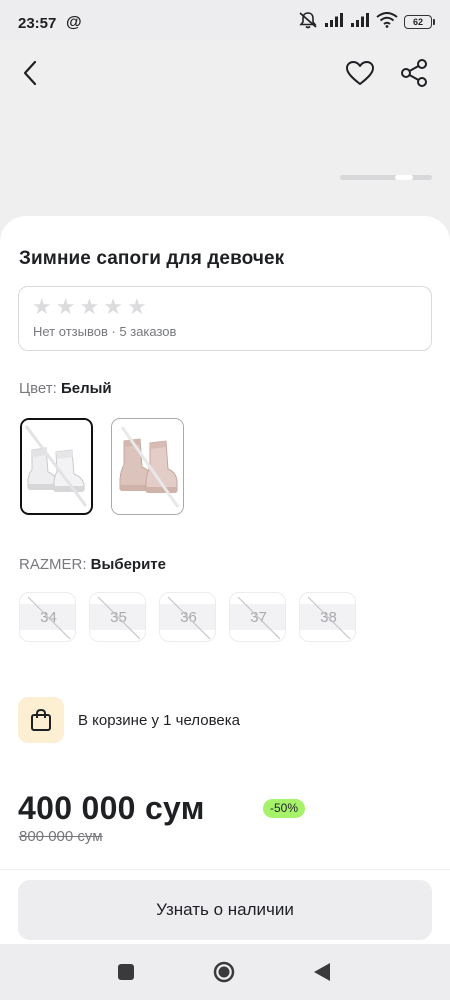  I want to click on heart-icon, so click(360, 73).